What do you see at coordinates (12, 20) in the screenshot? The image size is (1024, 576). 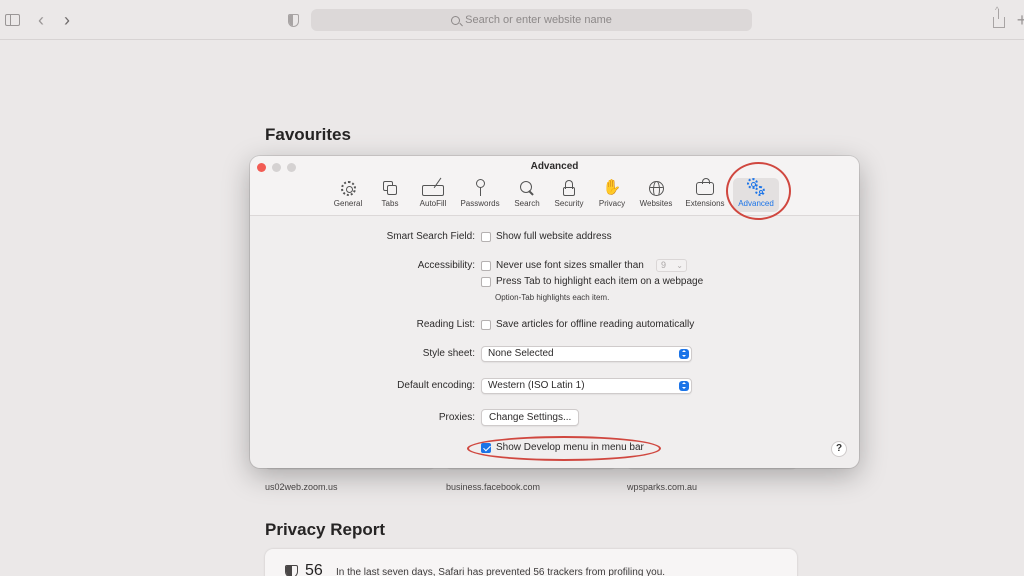 I see `sidebar-toggle-icon` at bounding box center [12, 20].